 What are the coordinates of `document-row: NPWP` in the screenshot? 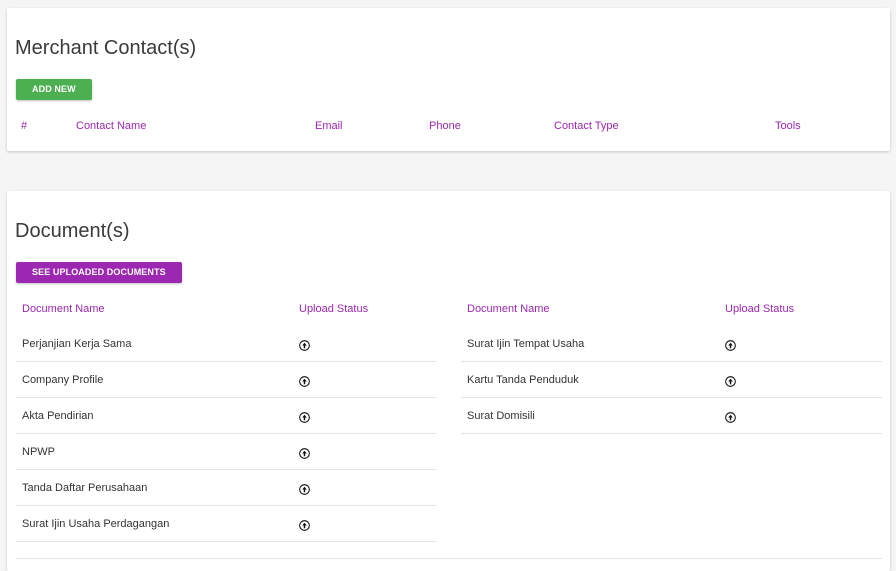 It's located at (226, 452).